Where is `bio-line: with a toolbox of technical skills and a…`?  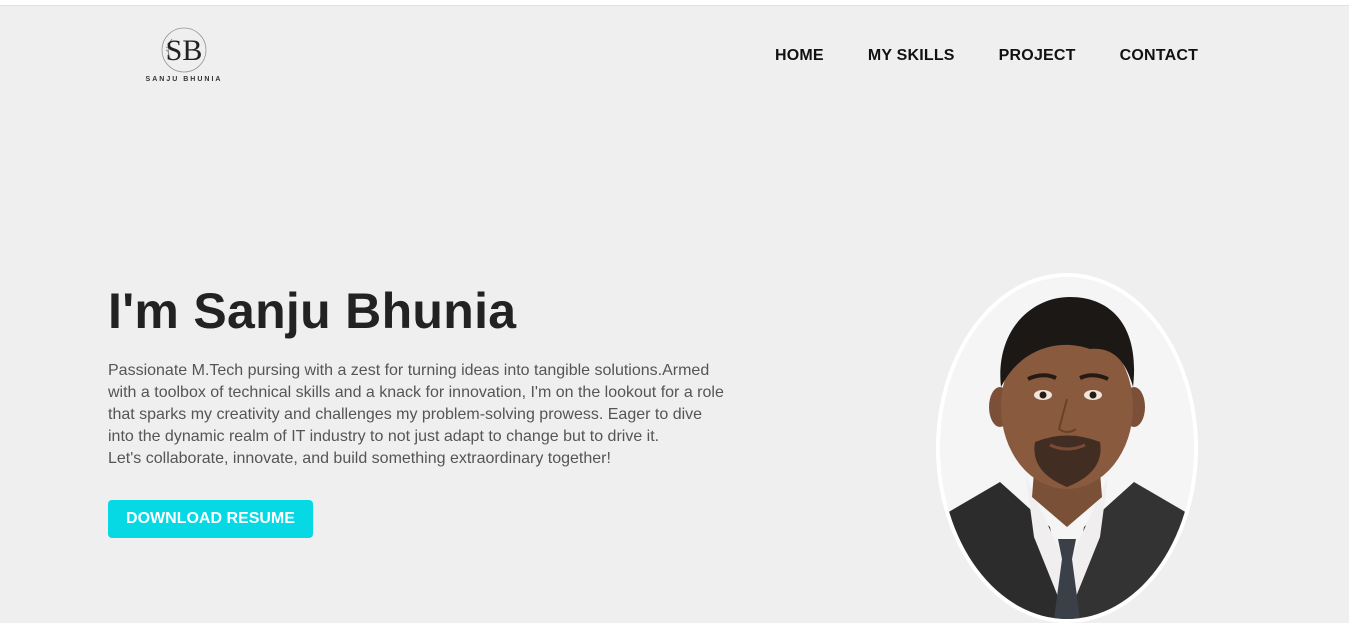 bio-line: with a toolbox of technical skills and a… is located at coordinates (416, 392).